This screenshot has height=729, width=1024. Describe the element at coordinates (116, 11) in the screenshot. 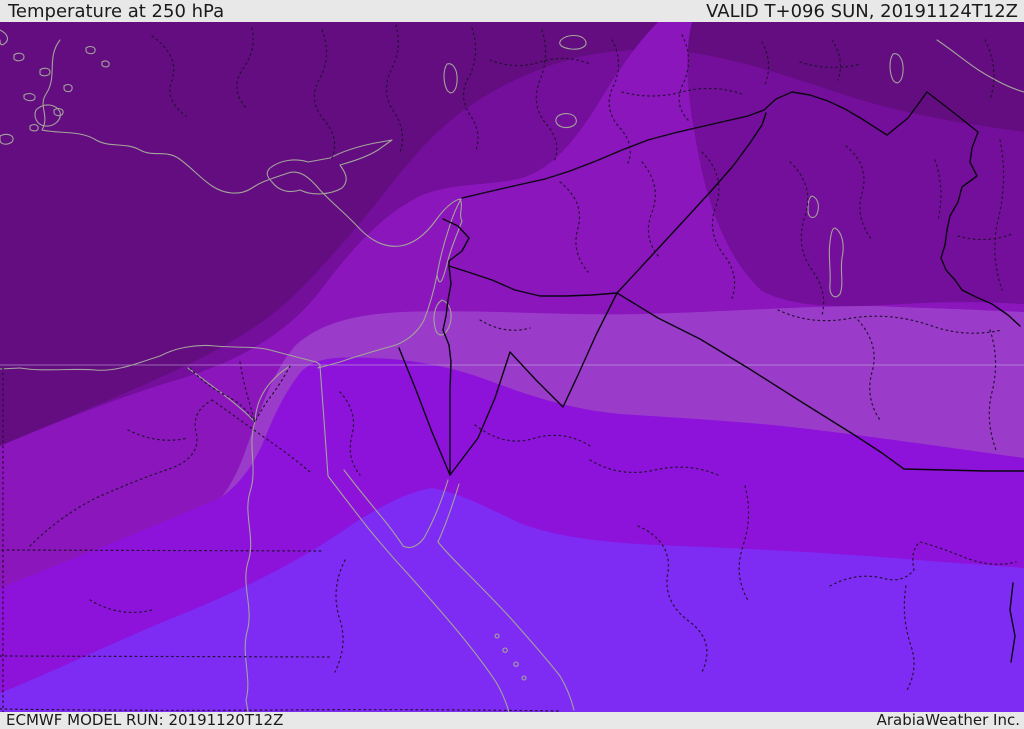

I see `page-title: Temperature at 250 hPa` at that location.